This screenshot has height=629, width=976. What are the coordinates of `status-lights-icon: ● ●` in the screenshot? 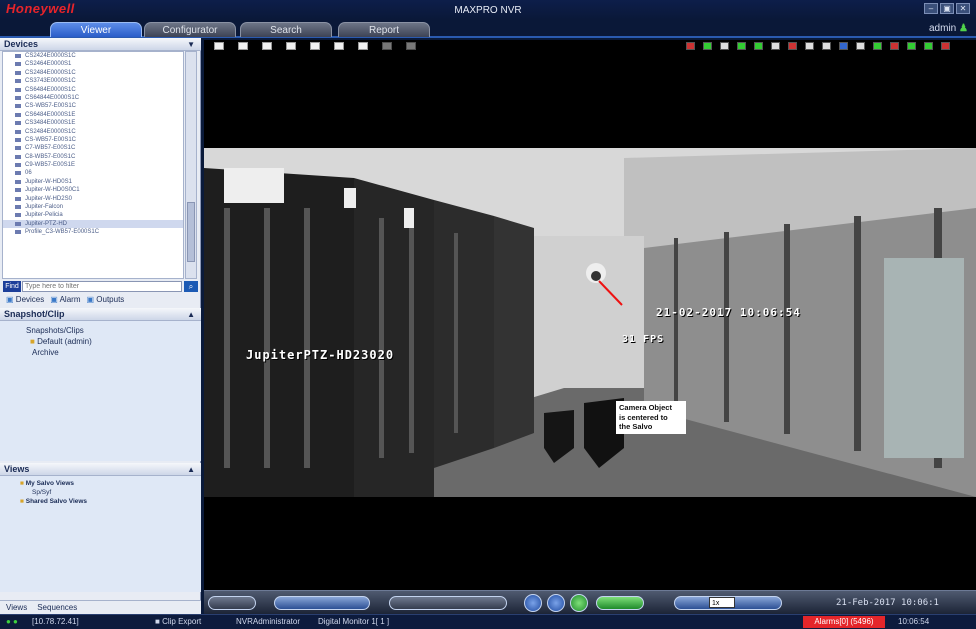 It's located at (12, 621).